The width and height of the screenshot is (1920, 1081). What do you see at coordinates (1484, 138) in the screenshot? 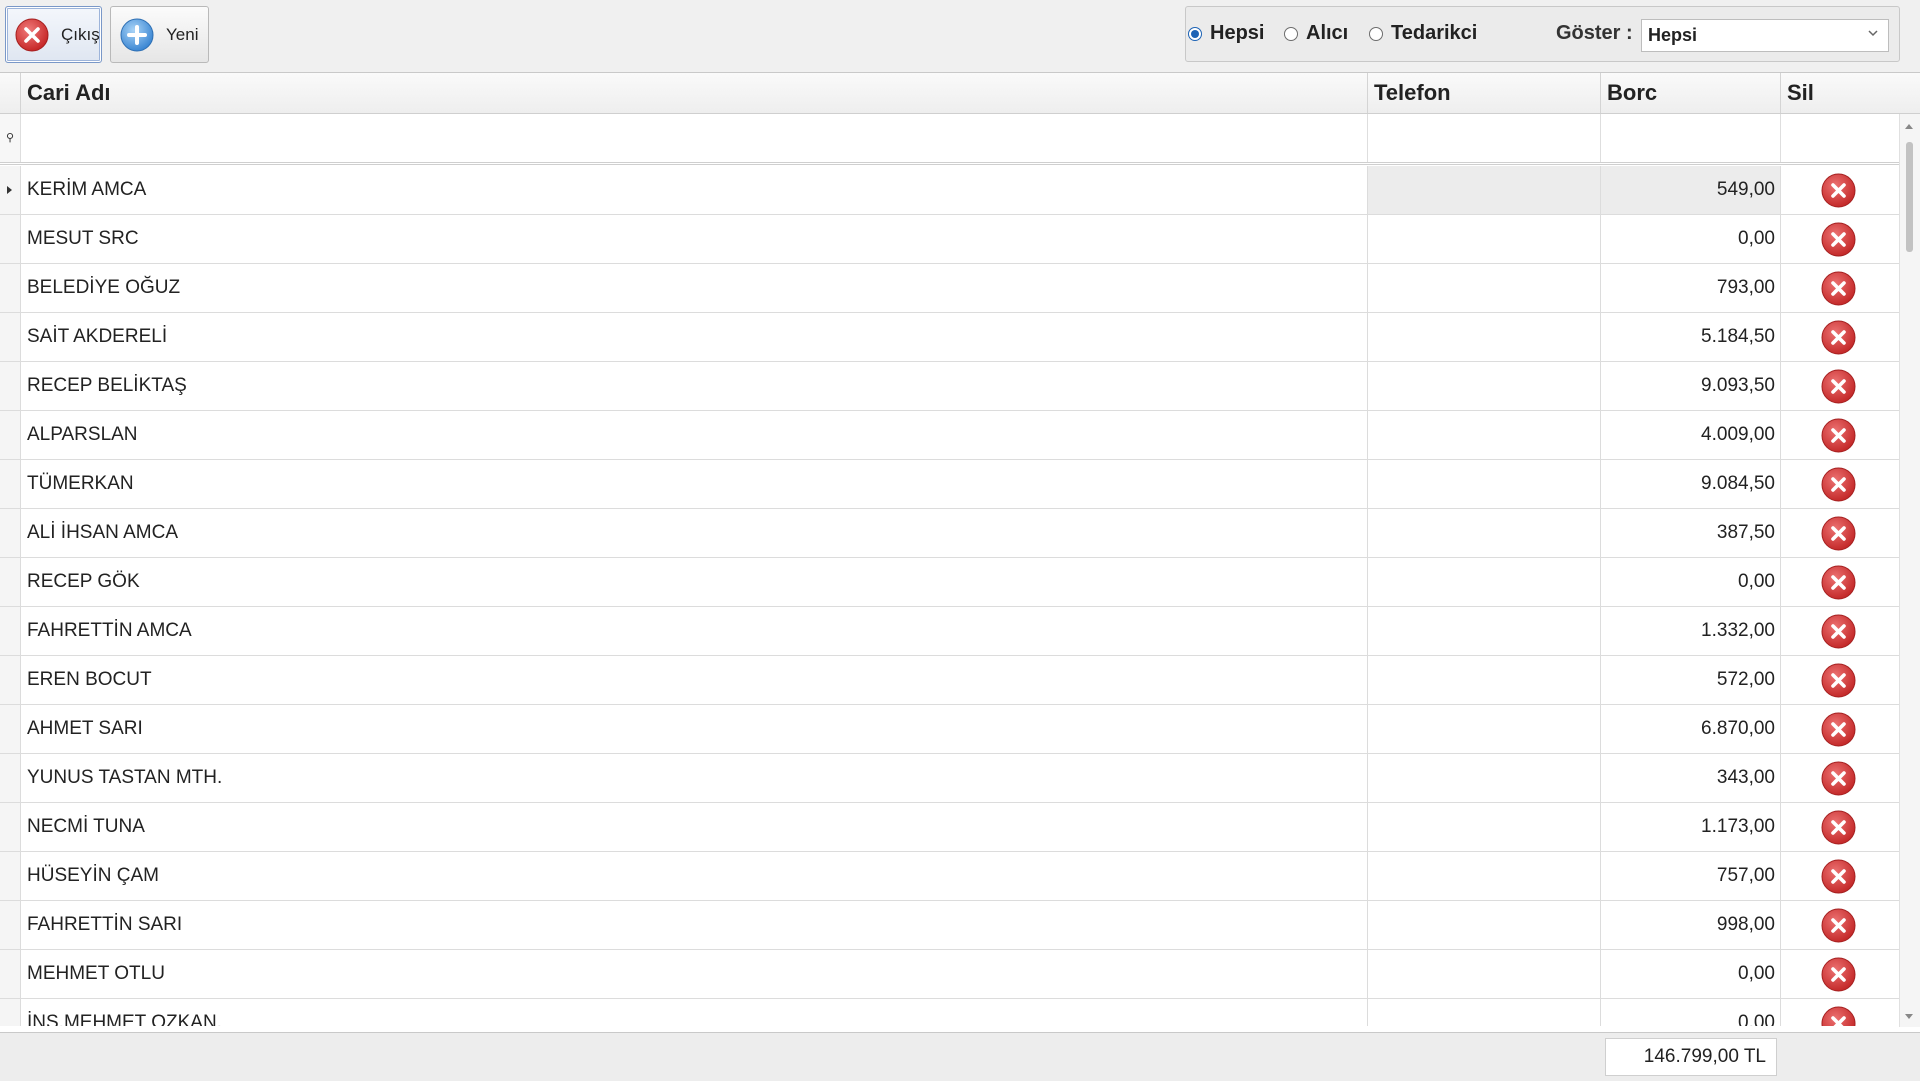
I see `filter-cell-phone` at bounding box center [1484, 138].